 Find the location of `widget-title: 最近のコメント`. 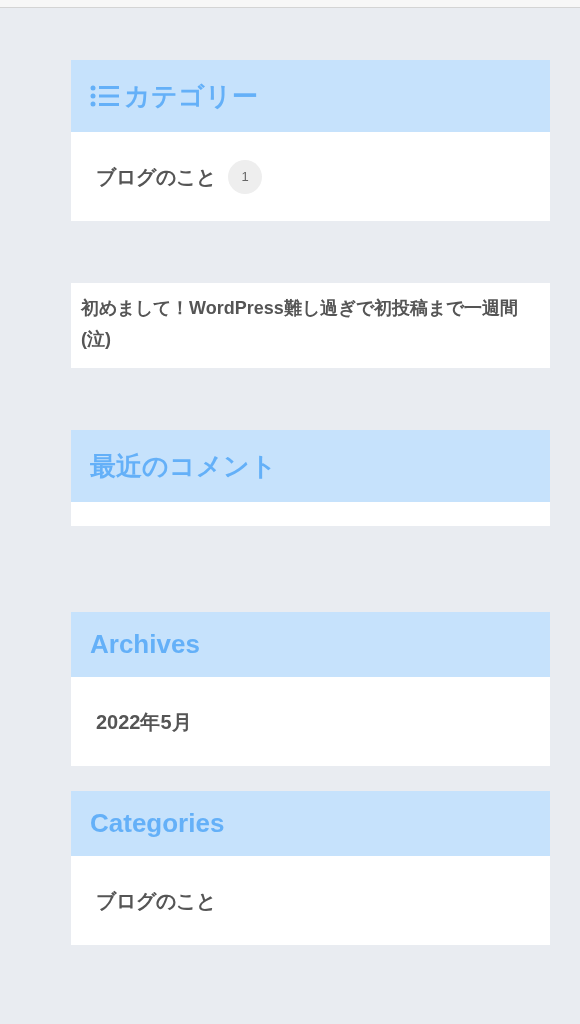

widget-title: 最近のコメント is located at coordinates (183, 466).